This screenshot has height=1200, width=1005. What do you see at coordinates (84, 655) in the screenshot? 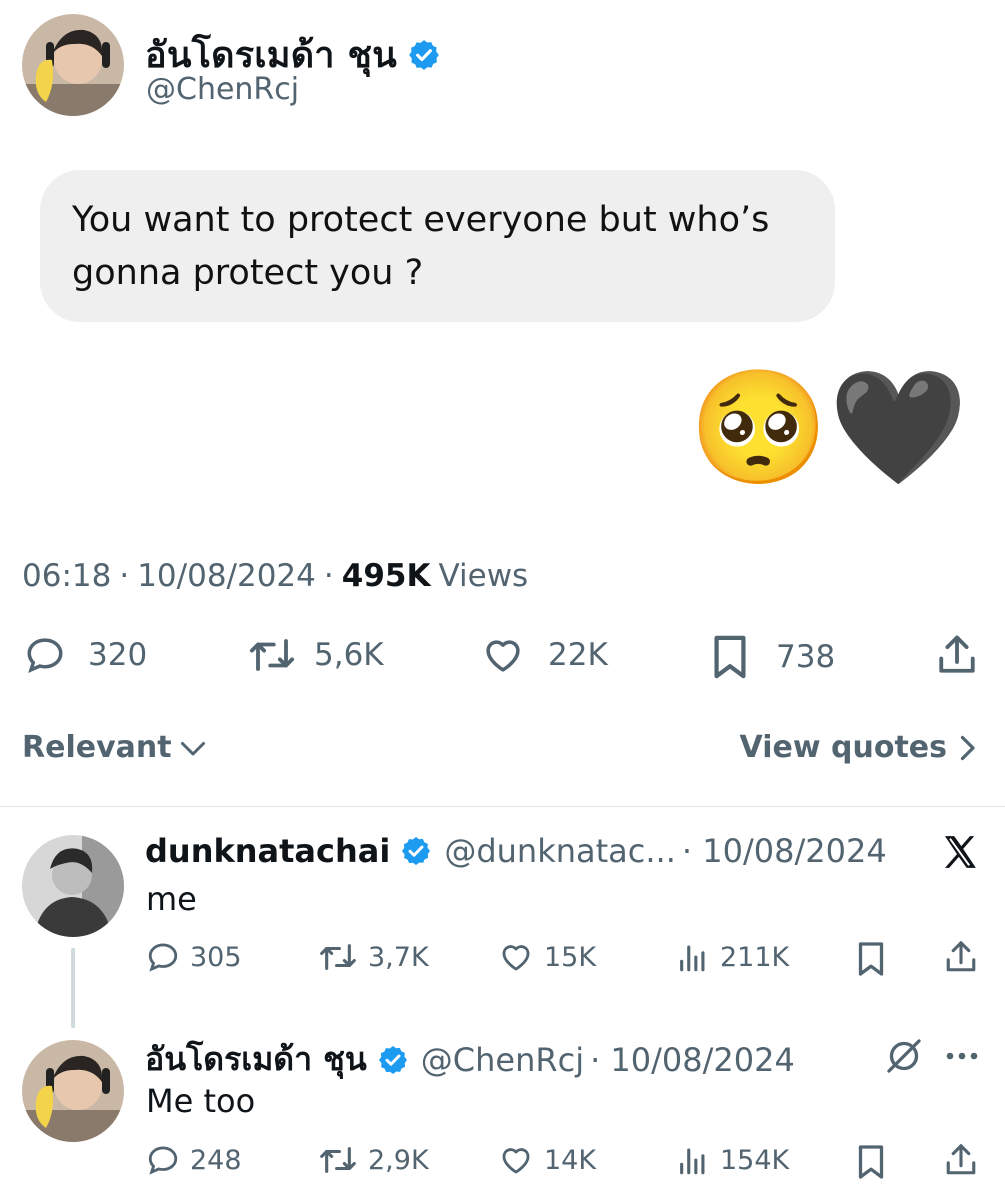
I see `reply-button: 320` at bounding box center [84, 655].